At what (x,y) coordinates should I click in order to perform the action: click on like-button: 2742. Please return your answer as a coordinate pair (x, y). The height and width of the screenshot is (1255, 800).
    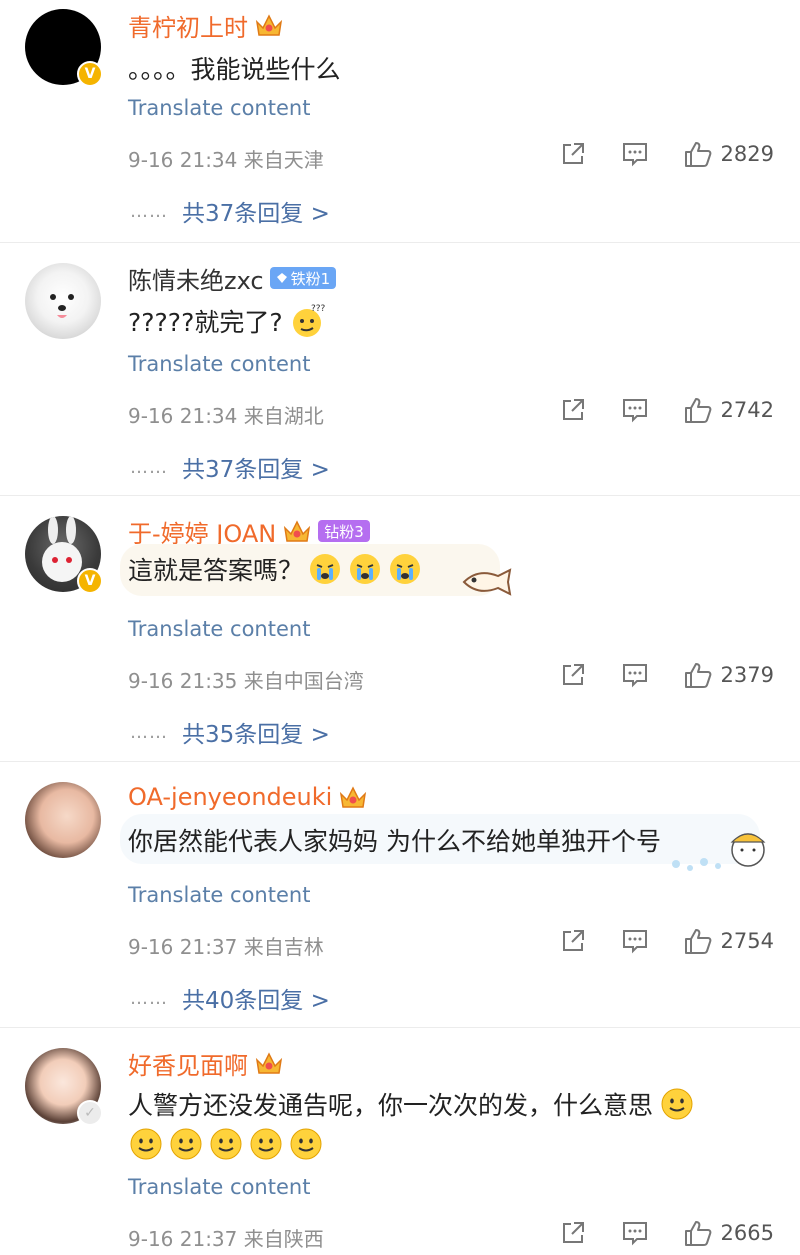
    Looking at the image, I should click on (728, 410).